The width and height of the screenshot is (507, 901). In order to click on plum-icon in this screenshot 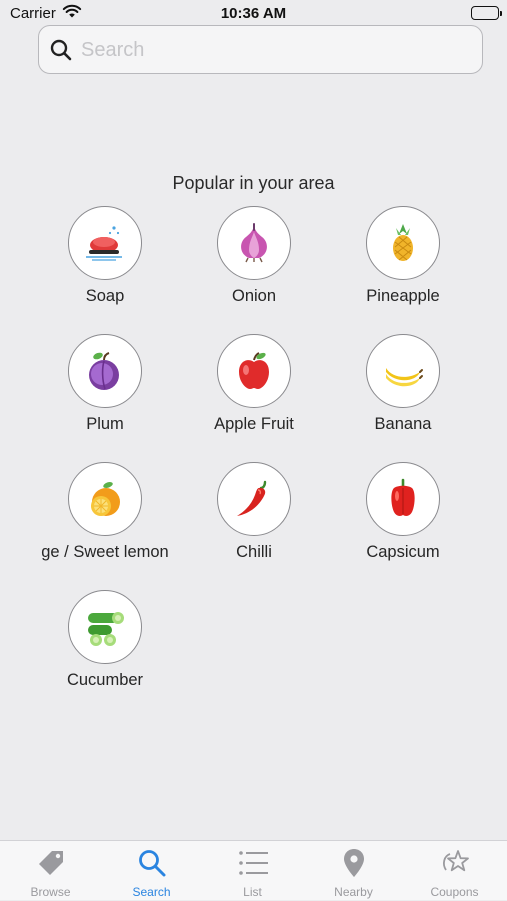, I will do `click(105, 371)`.